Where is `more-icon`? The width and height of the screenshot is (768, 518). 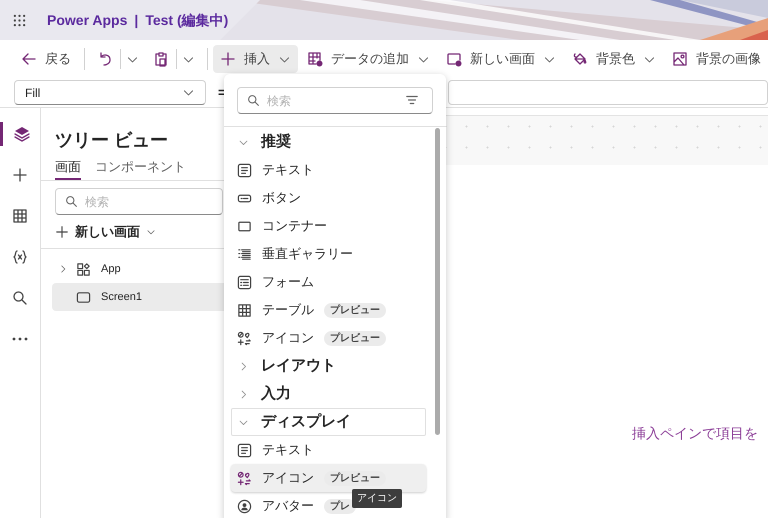 more-icon is located at coordinates (20, 339).